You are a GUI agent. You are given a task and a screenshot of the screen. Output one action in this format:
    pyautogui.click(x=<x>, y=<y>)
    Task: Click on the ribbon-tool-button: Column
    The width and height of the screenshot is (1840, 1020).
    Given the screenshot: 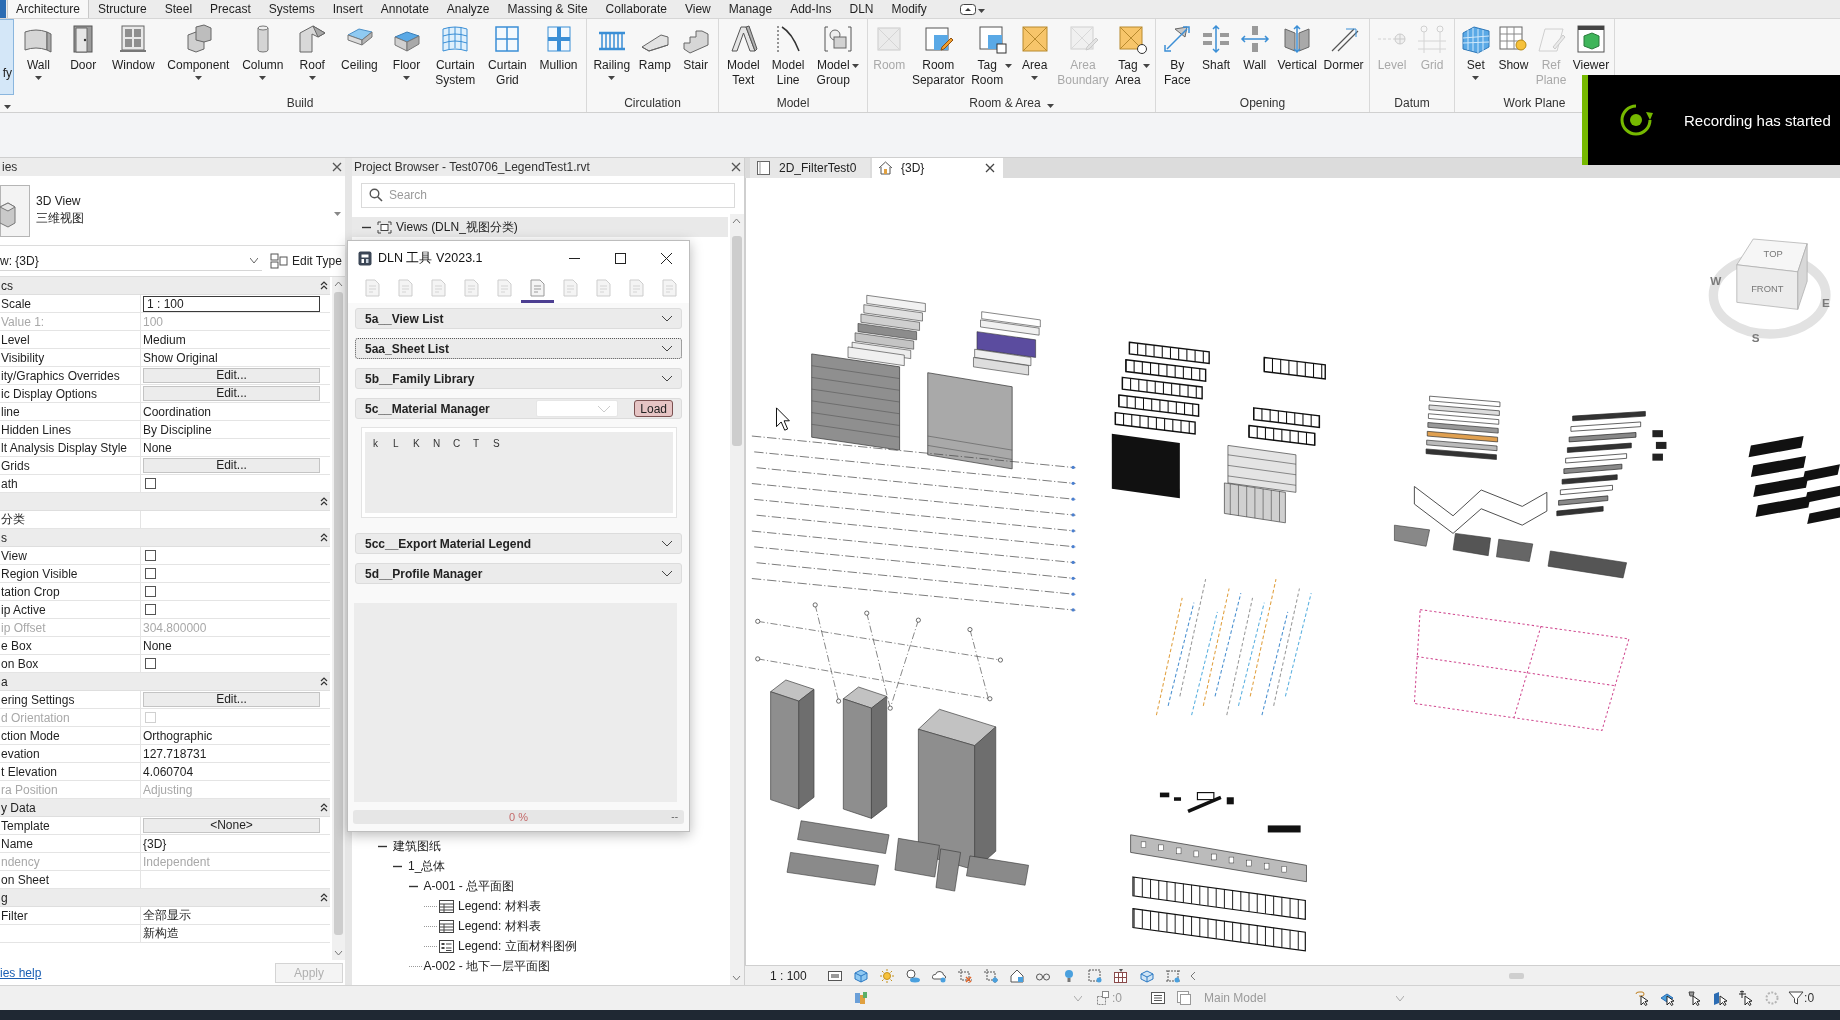 What is the action you would take?
    pyautogui.click(x=263, y=49)
    